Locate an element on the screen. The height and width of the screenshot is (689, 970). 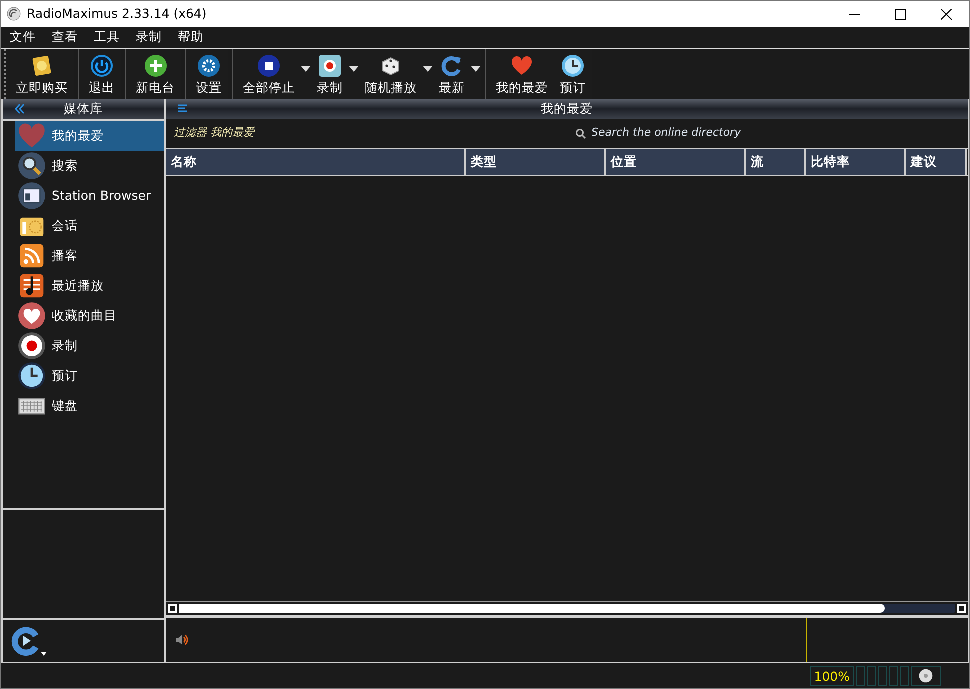
browser-window-icon is located at coordinates (32, 196).